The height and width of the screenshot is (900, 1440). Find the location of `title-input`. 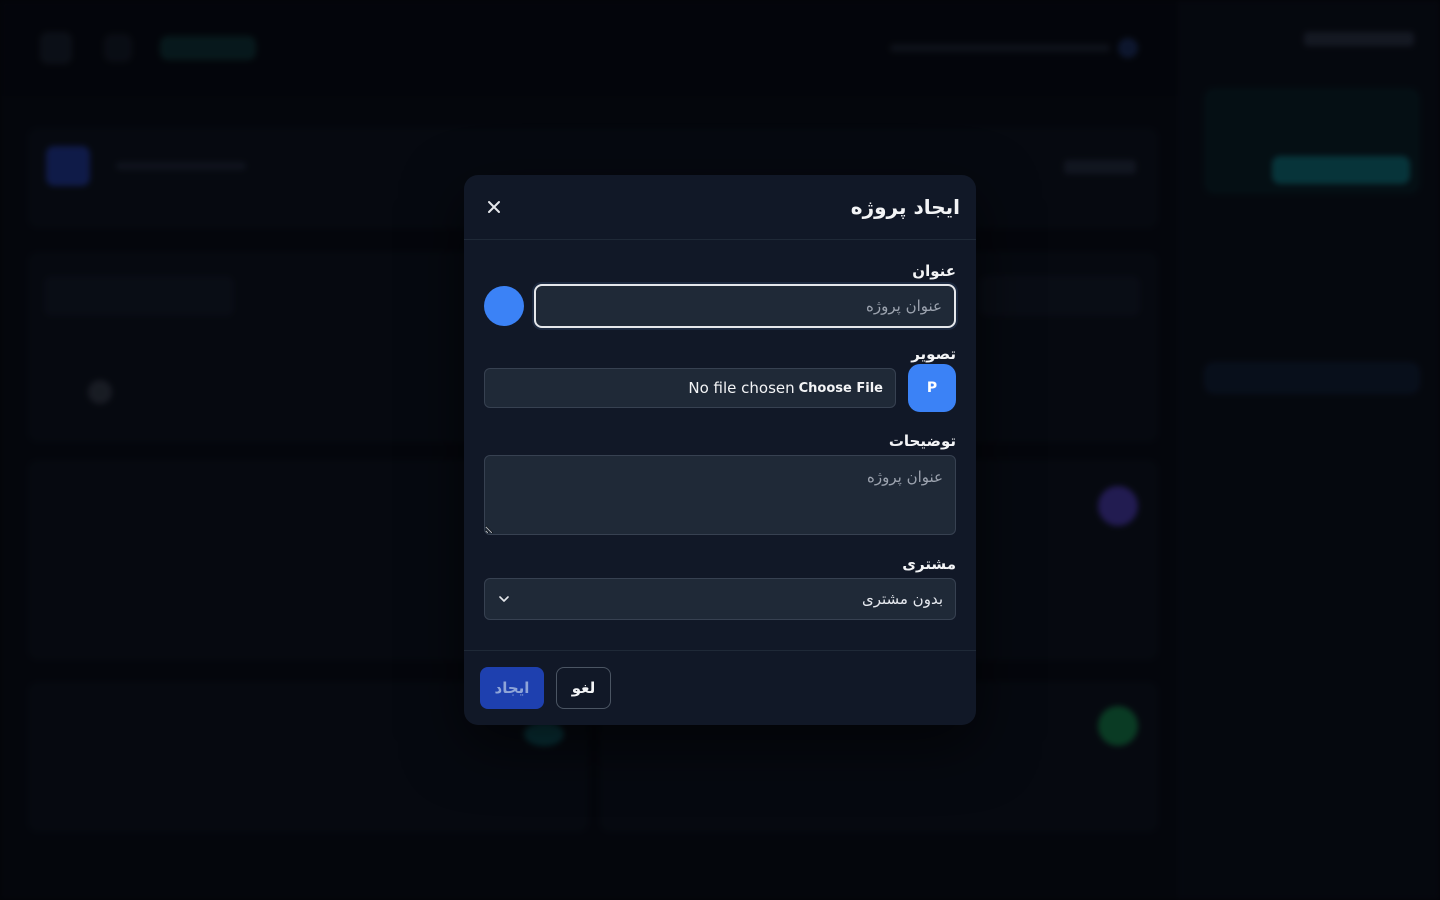

title-input is located at coordinates (745, 306).